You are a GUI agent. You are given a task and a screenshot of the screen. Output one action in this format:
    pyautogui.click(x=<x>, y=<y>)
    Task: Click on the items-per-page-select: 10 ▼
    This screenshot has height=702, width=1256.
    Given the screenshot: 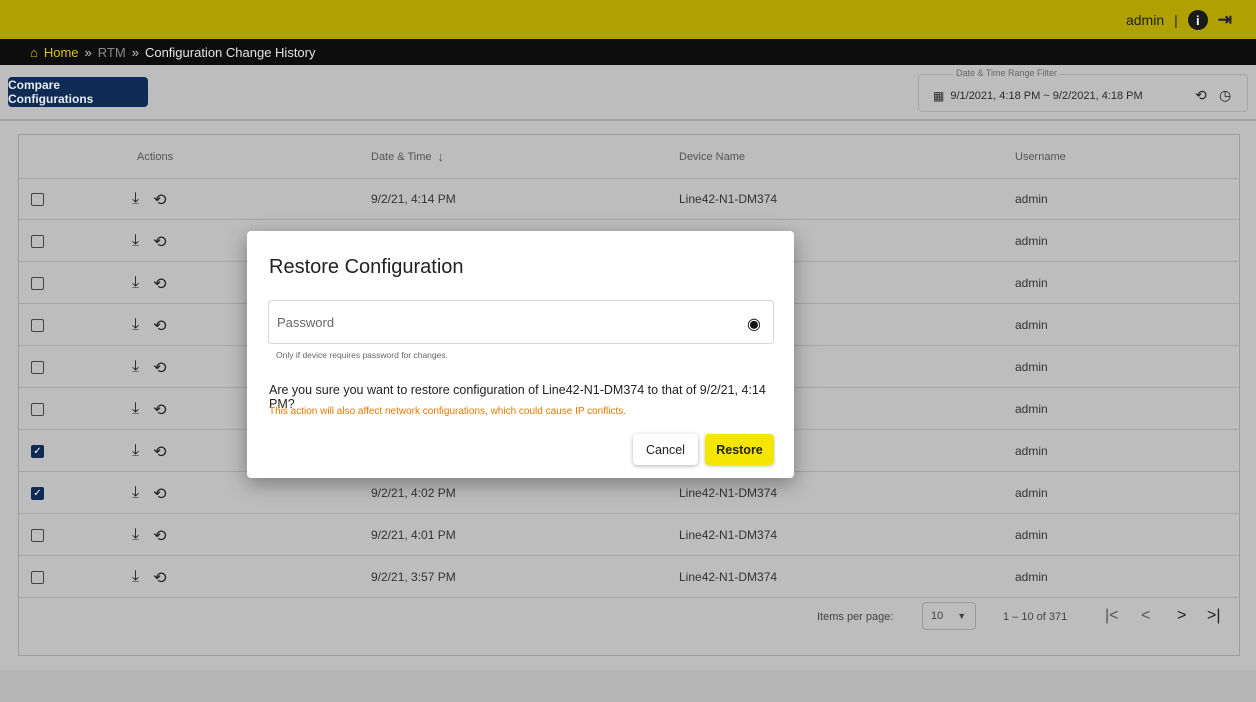 What is the action you would take?
    pyautogui.click(x=949, y=616)
    